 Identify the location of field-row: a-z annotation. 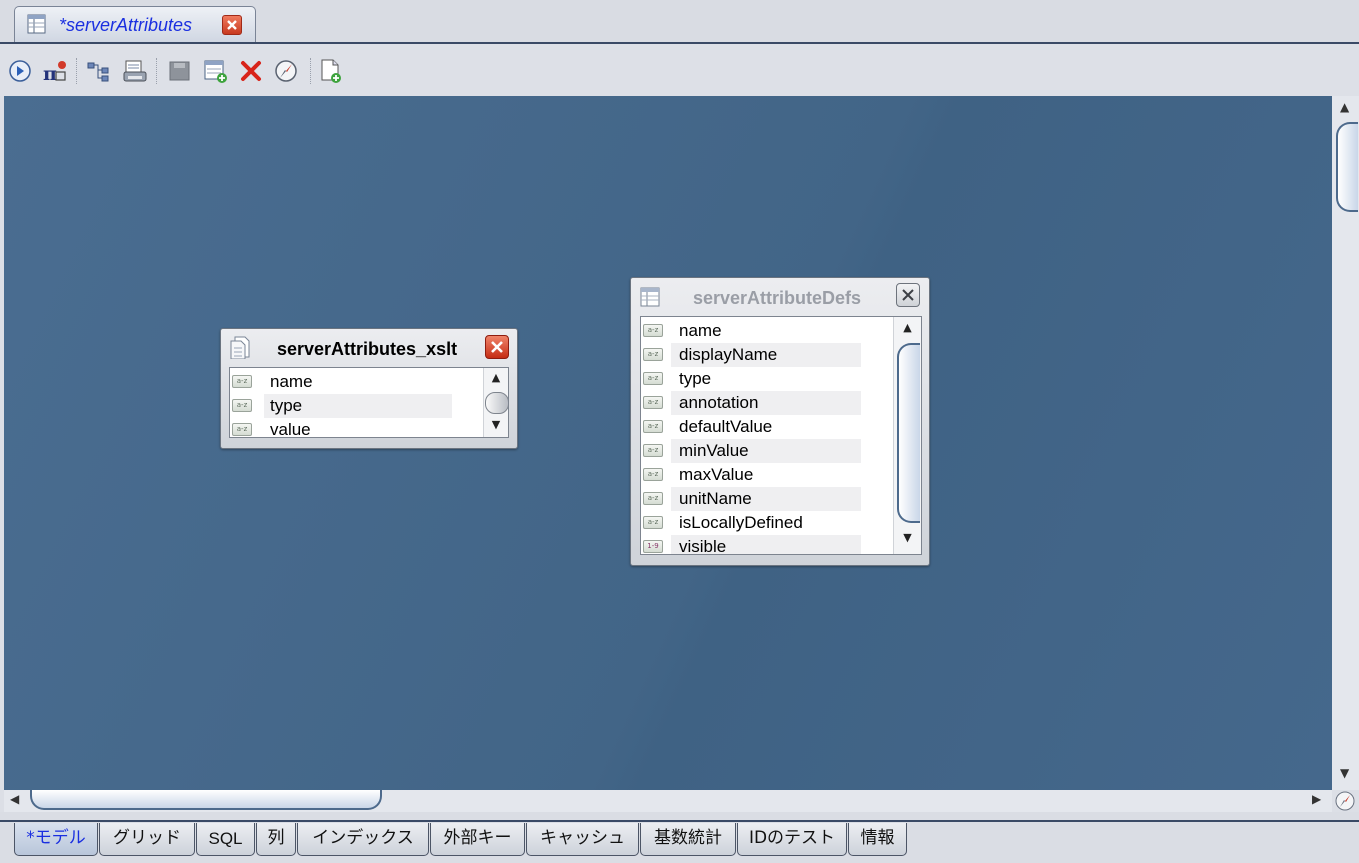
(756, 403).